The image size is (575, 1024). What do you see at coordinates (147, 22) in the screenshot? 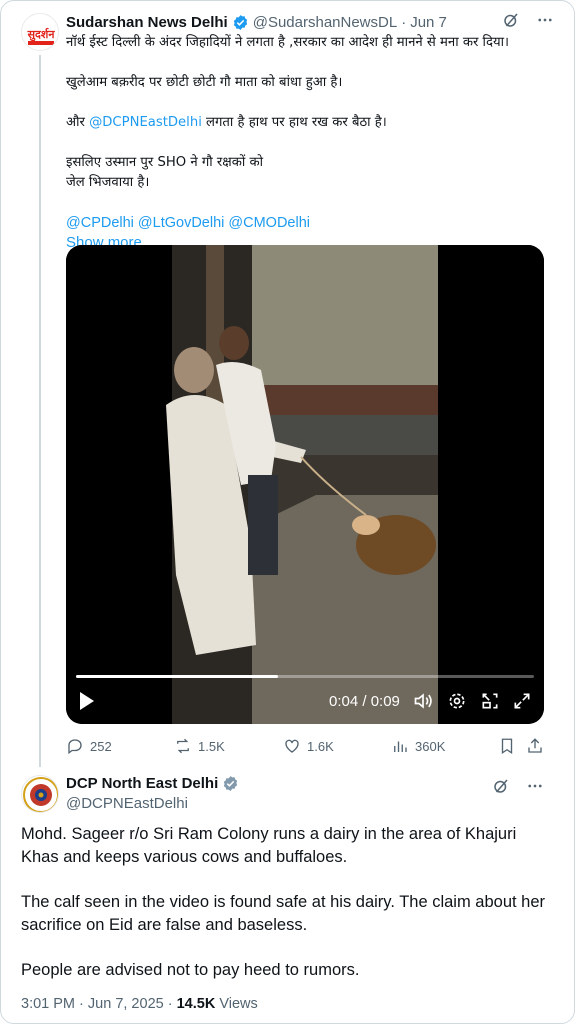
I see `author-name: Sudarshan News Delhi` at bounding box center [147, 22].